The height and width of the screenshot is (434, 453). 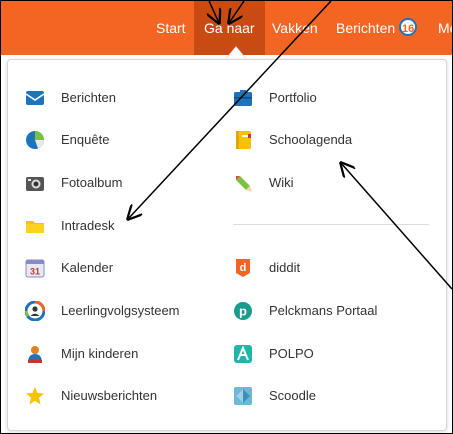 What do you see at coordinates (243, 140) in the screenshot?
I see `agenda-icon` at bounding box center [243, 140].